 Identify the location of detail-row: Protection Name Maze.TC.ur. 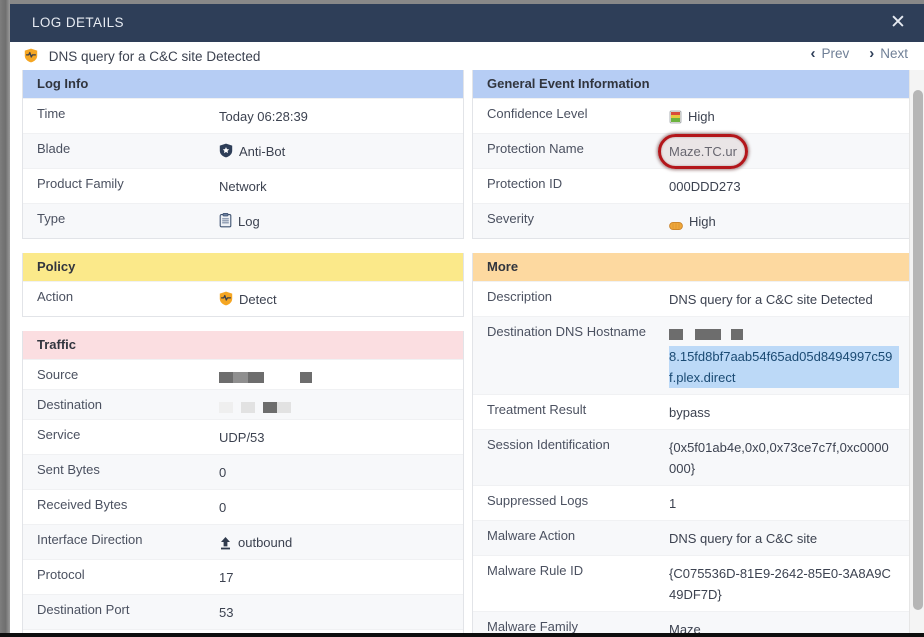
(693, 151).